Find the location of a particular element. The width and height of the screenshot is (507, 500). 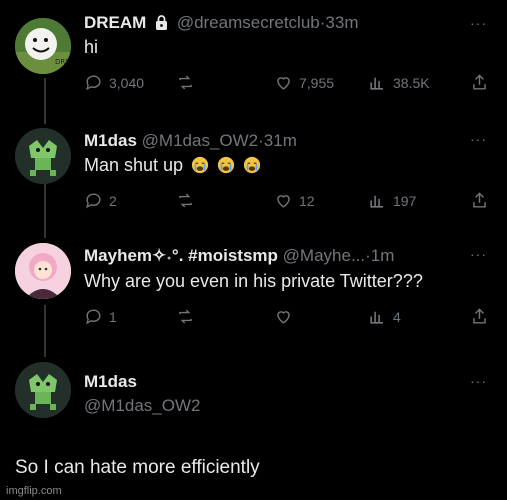

main-tweet-text: So I can hate more efficiently is located at coordinates (137, 467).